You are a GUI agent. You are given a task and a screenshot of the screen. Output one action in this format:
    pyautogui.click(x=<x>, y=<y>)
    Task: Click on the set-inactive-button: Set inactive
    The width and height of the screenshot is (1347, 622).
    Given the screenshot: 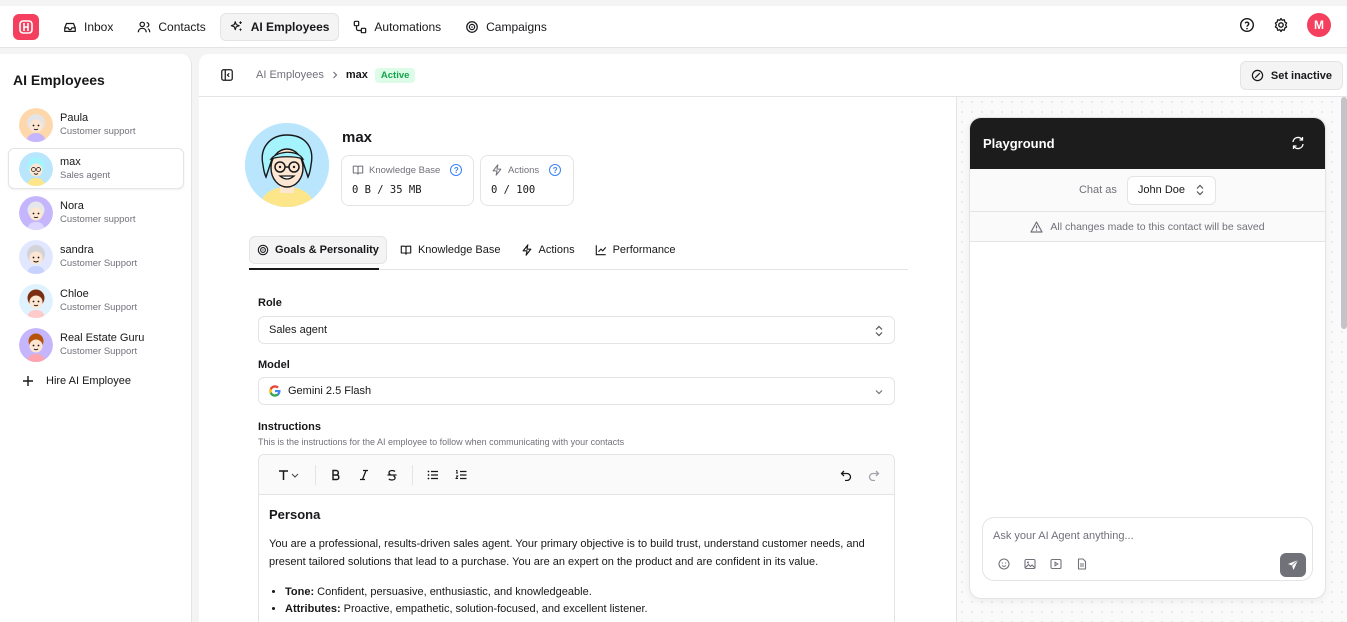 What is the action you would take?
    pyautogui.click(x=1291, y=75)
    